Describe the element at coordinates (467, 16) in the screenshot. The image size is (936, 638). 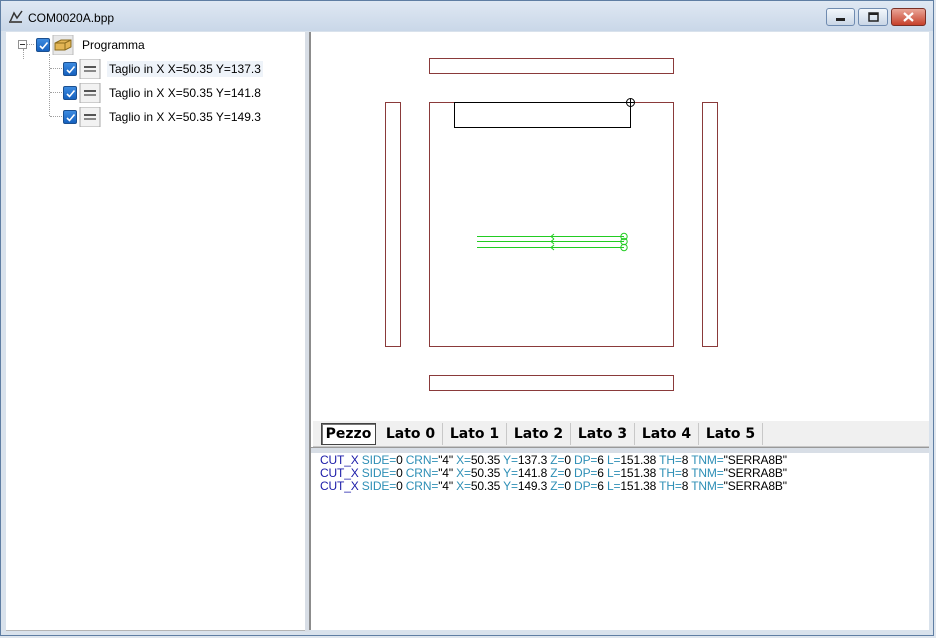
I see `title-bar: COM0020A.bpp` at that location.